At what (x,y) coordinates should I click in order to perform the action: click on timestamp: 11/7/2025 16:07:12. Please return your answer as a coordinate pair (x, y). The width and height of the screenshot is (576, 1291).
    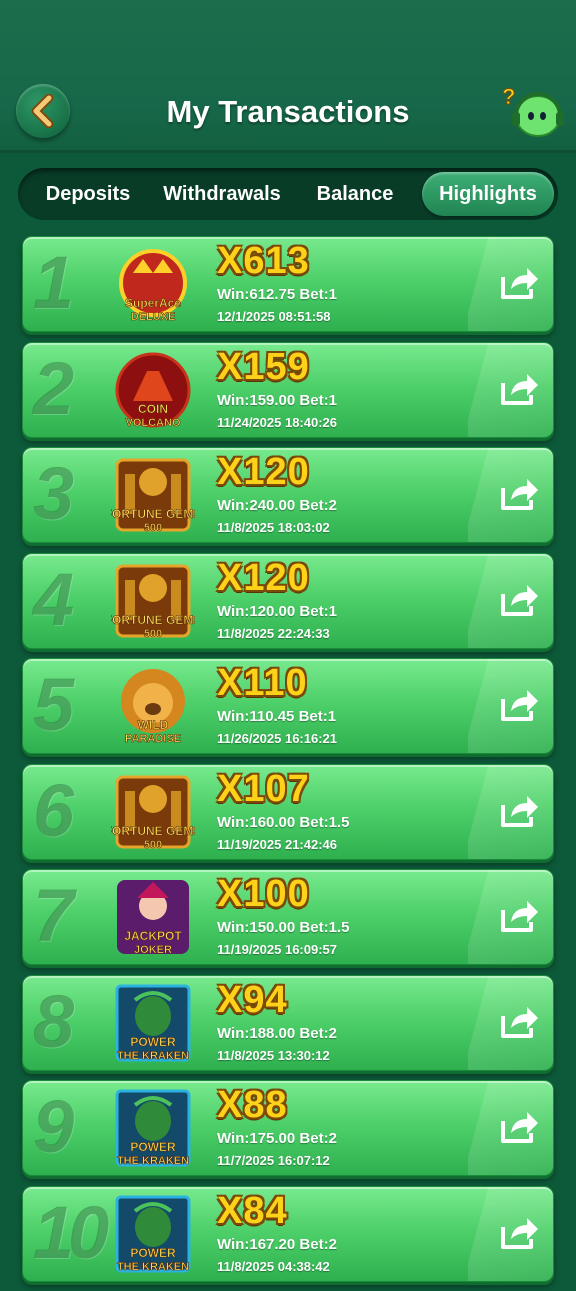
    Looking at the image, I should click on (273, 1160).